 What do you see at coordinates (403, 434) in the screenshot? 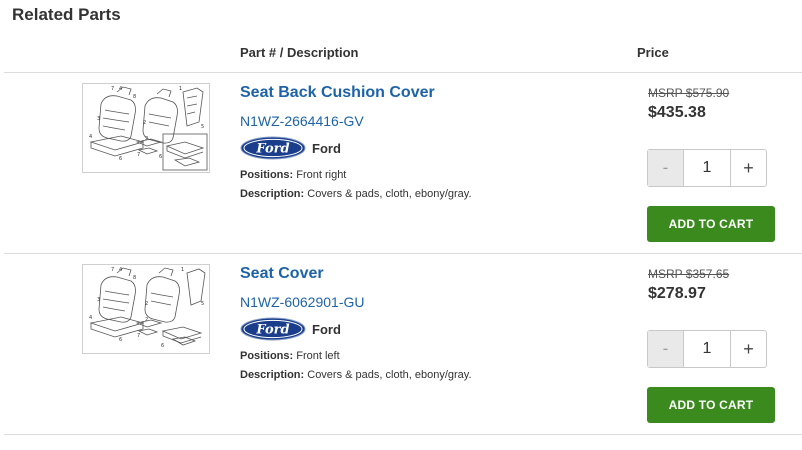
I see `divider` at bounding box center [403, 434].